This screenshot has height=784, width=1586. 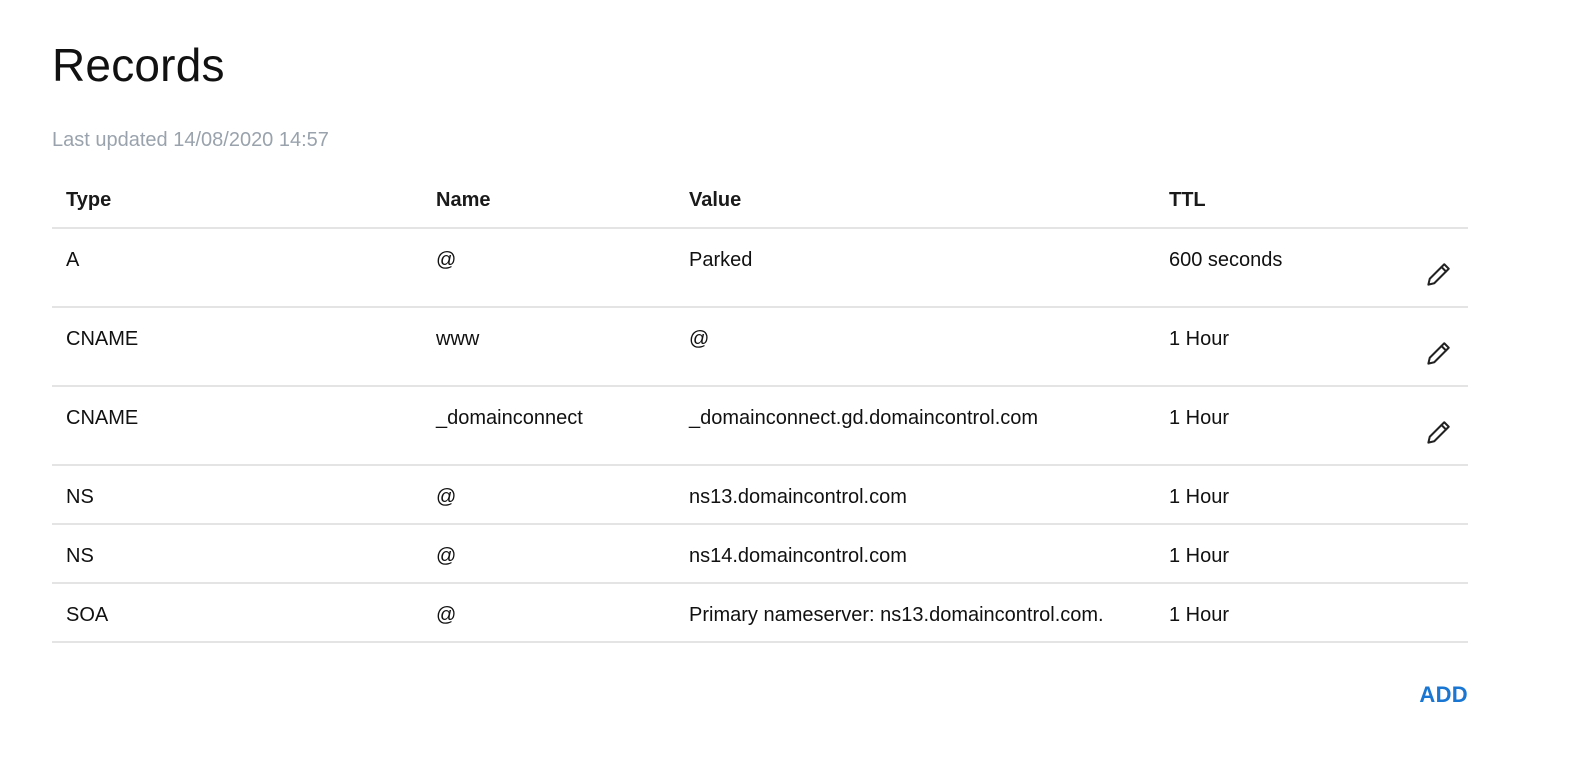 I want to click on table-row: NS @ ns14.domaincontrol.com 1 Hour, so click(x=760, y=554).